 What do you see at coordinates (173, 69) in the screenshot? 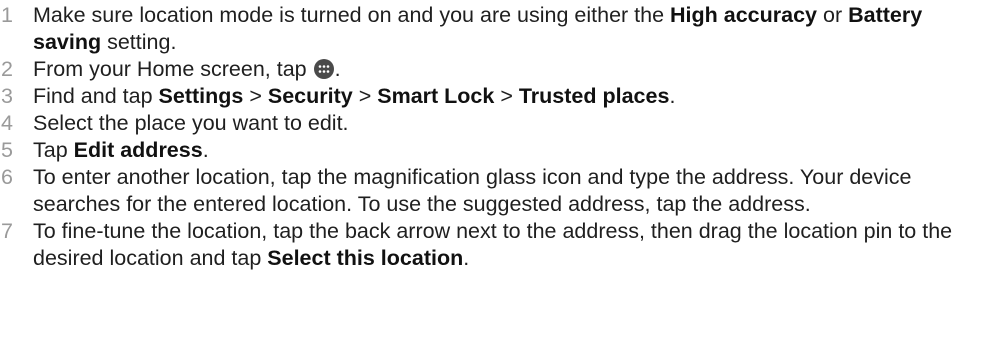
I see `text-run: From your Home screen, tap` at bounding box center [173, 69].